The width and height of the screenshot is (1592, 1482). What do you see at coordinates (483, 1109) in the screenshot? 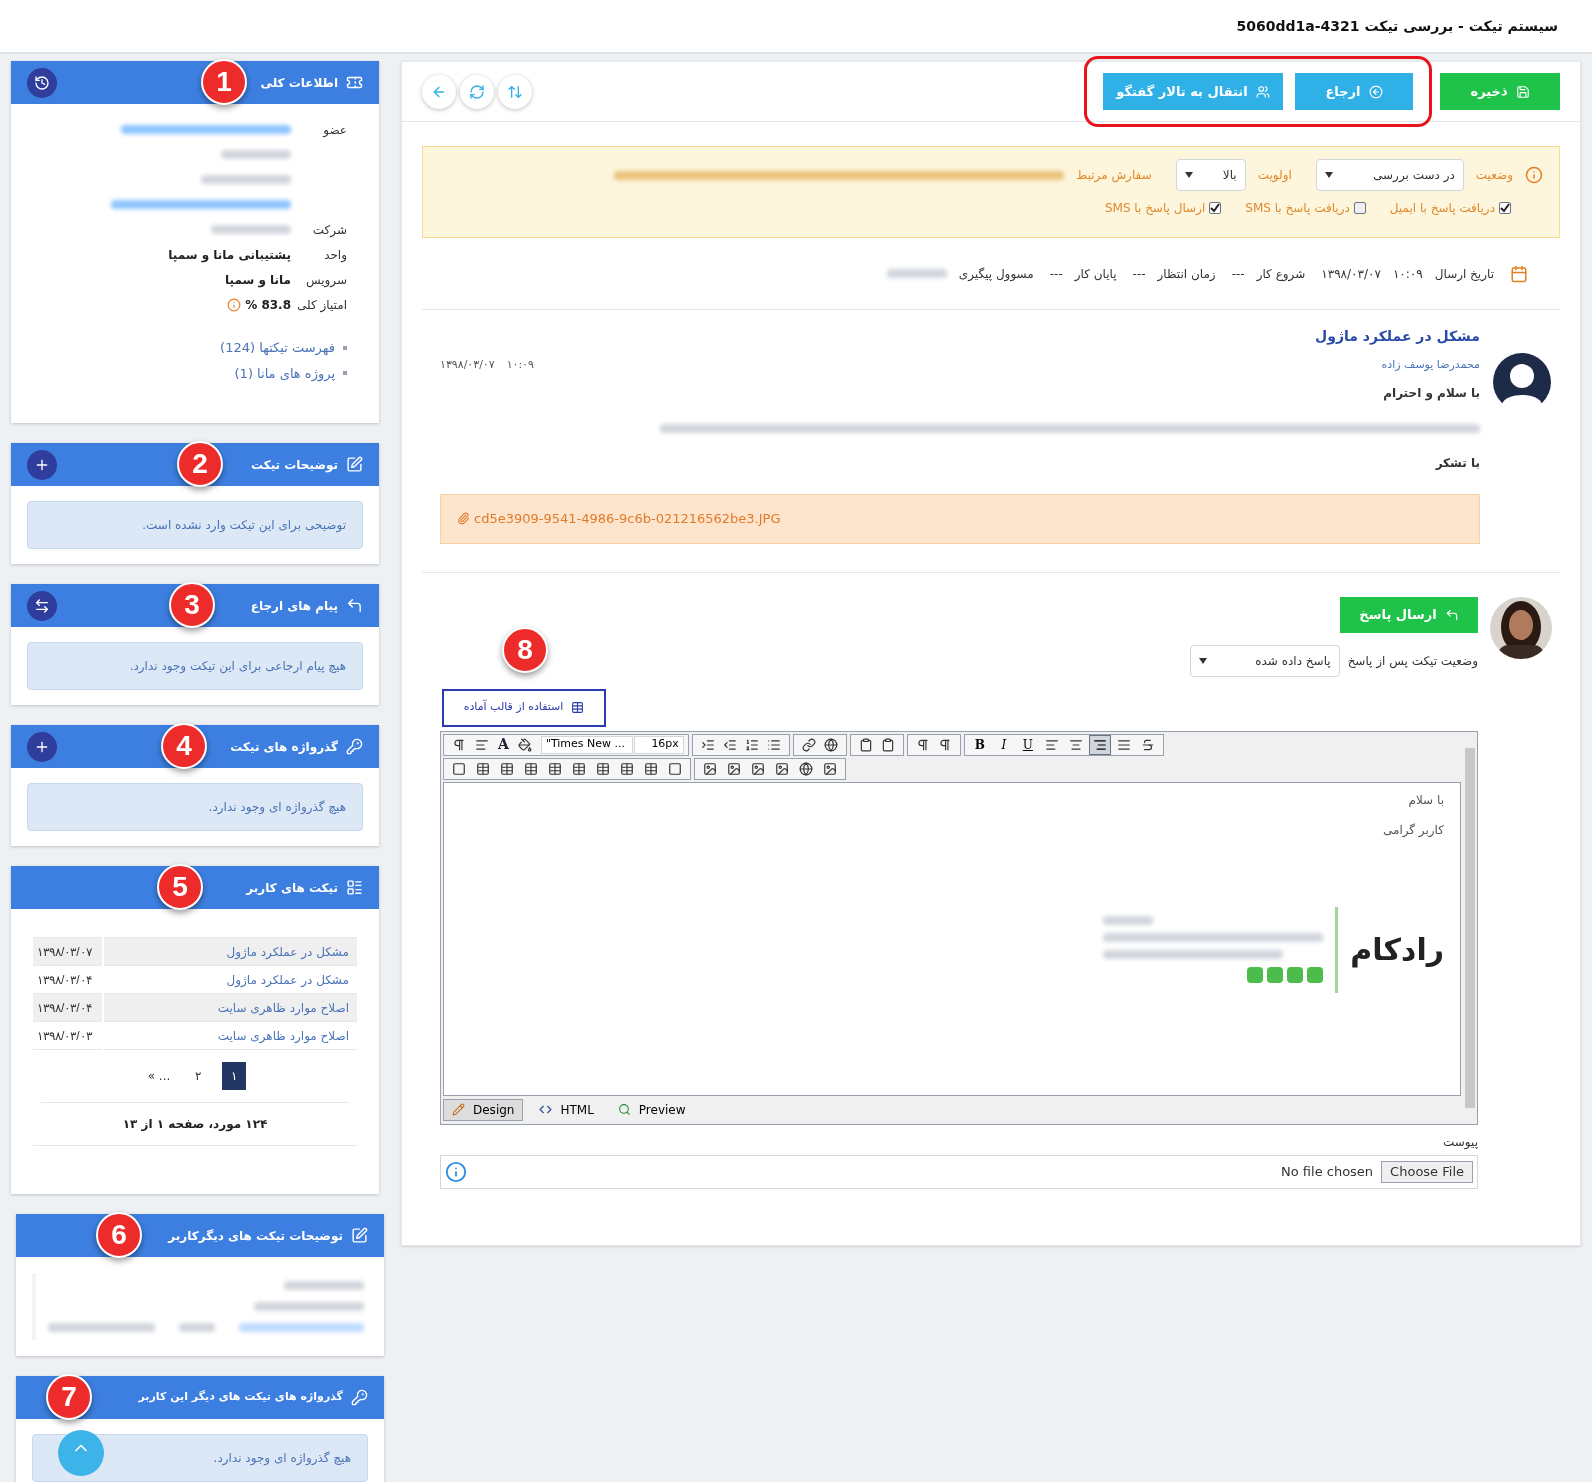
I see `editor-mode-tab: Design` at bounding box center [483, 1109].